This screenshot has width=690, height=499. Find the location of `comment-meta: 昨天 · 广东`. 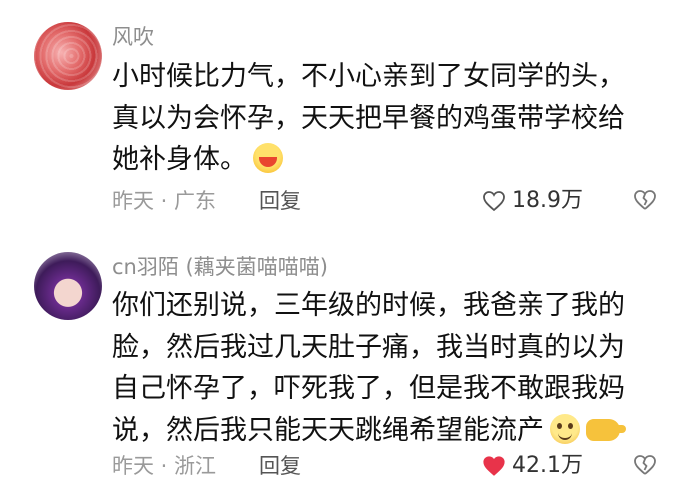

comment-meta: 昨天 · 广东 is located at coordinates (164, 201).